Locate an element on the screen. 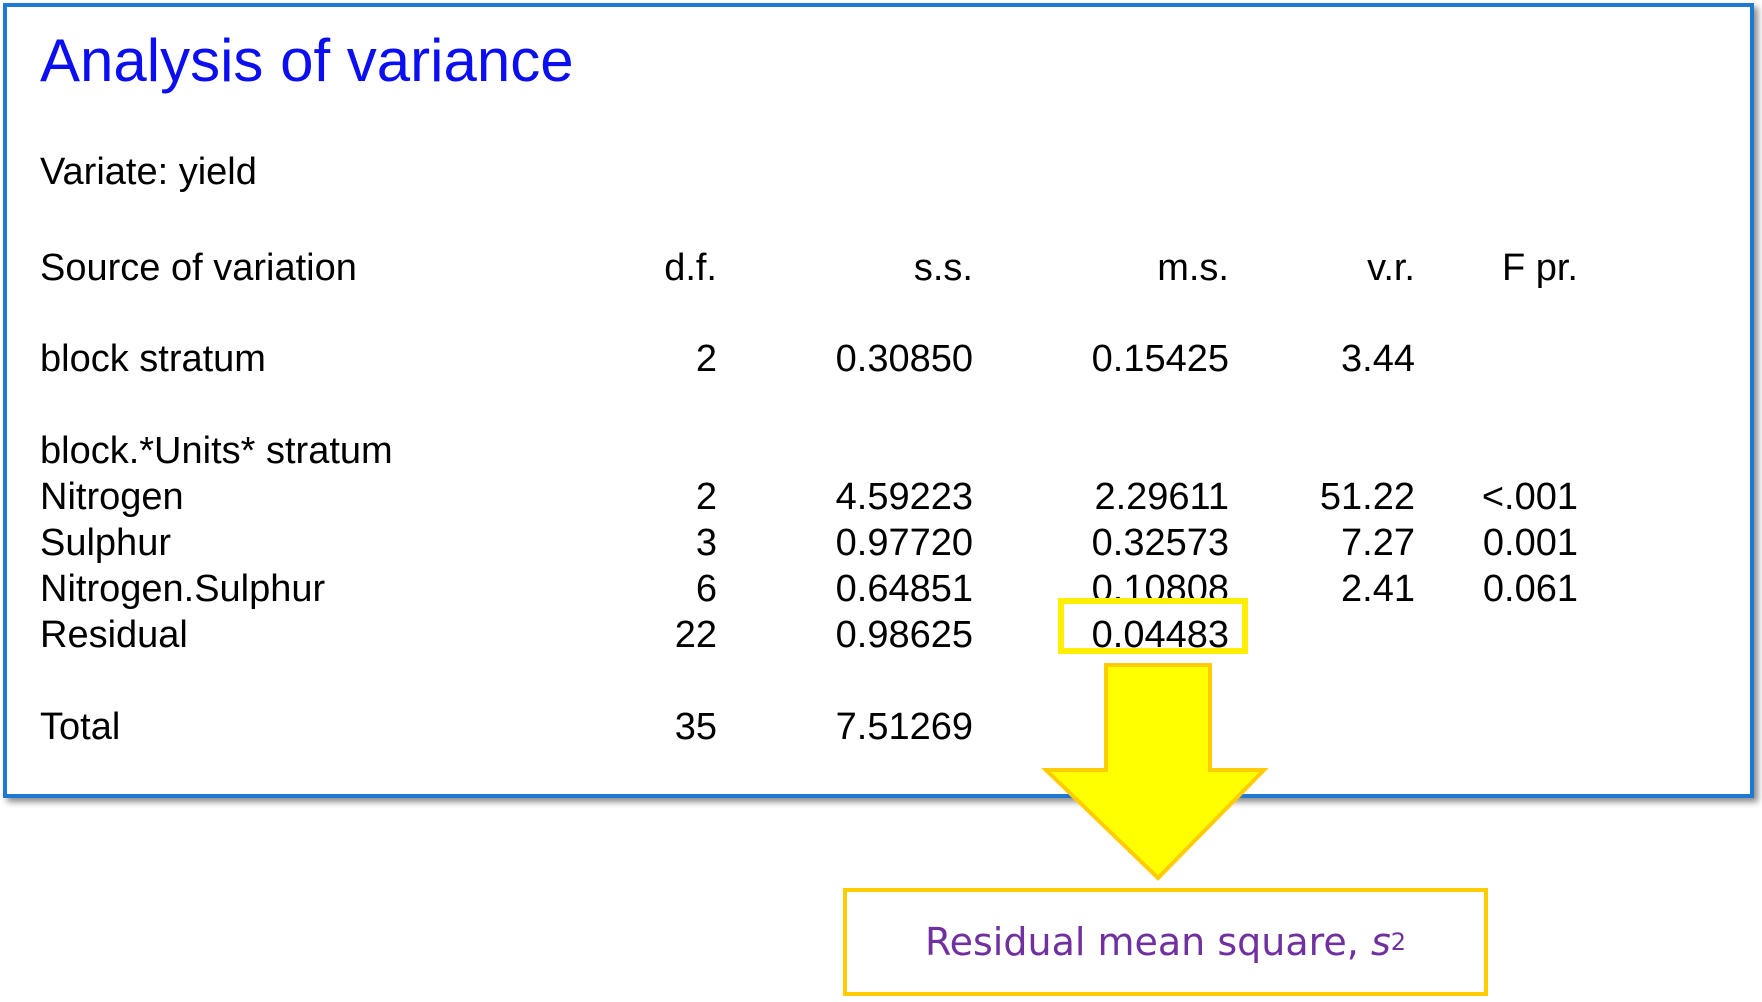 The width and height of the screenshot is (1762, 1002). row-source: block stratum is located at coordinates (153, 359).